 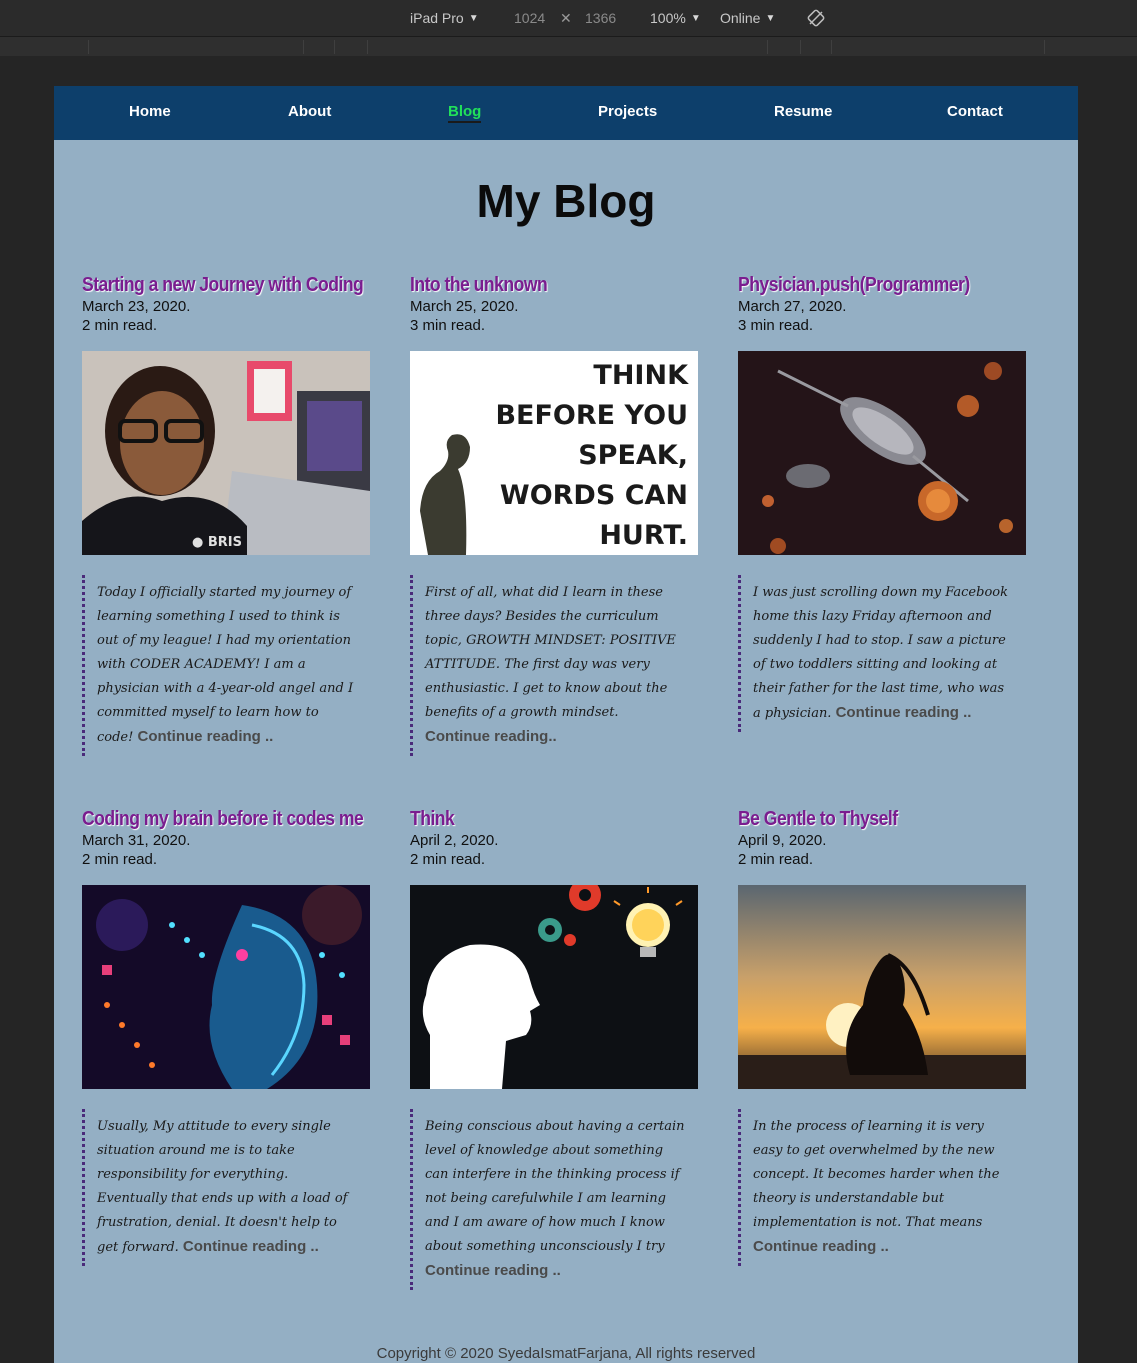 What do you see at coordinates (854, 285) in the screenshot?
I see `post-title: Physician.push(Programmer)` at bounding box center [854, 285].